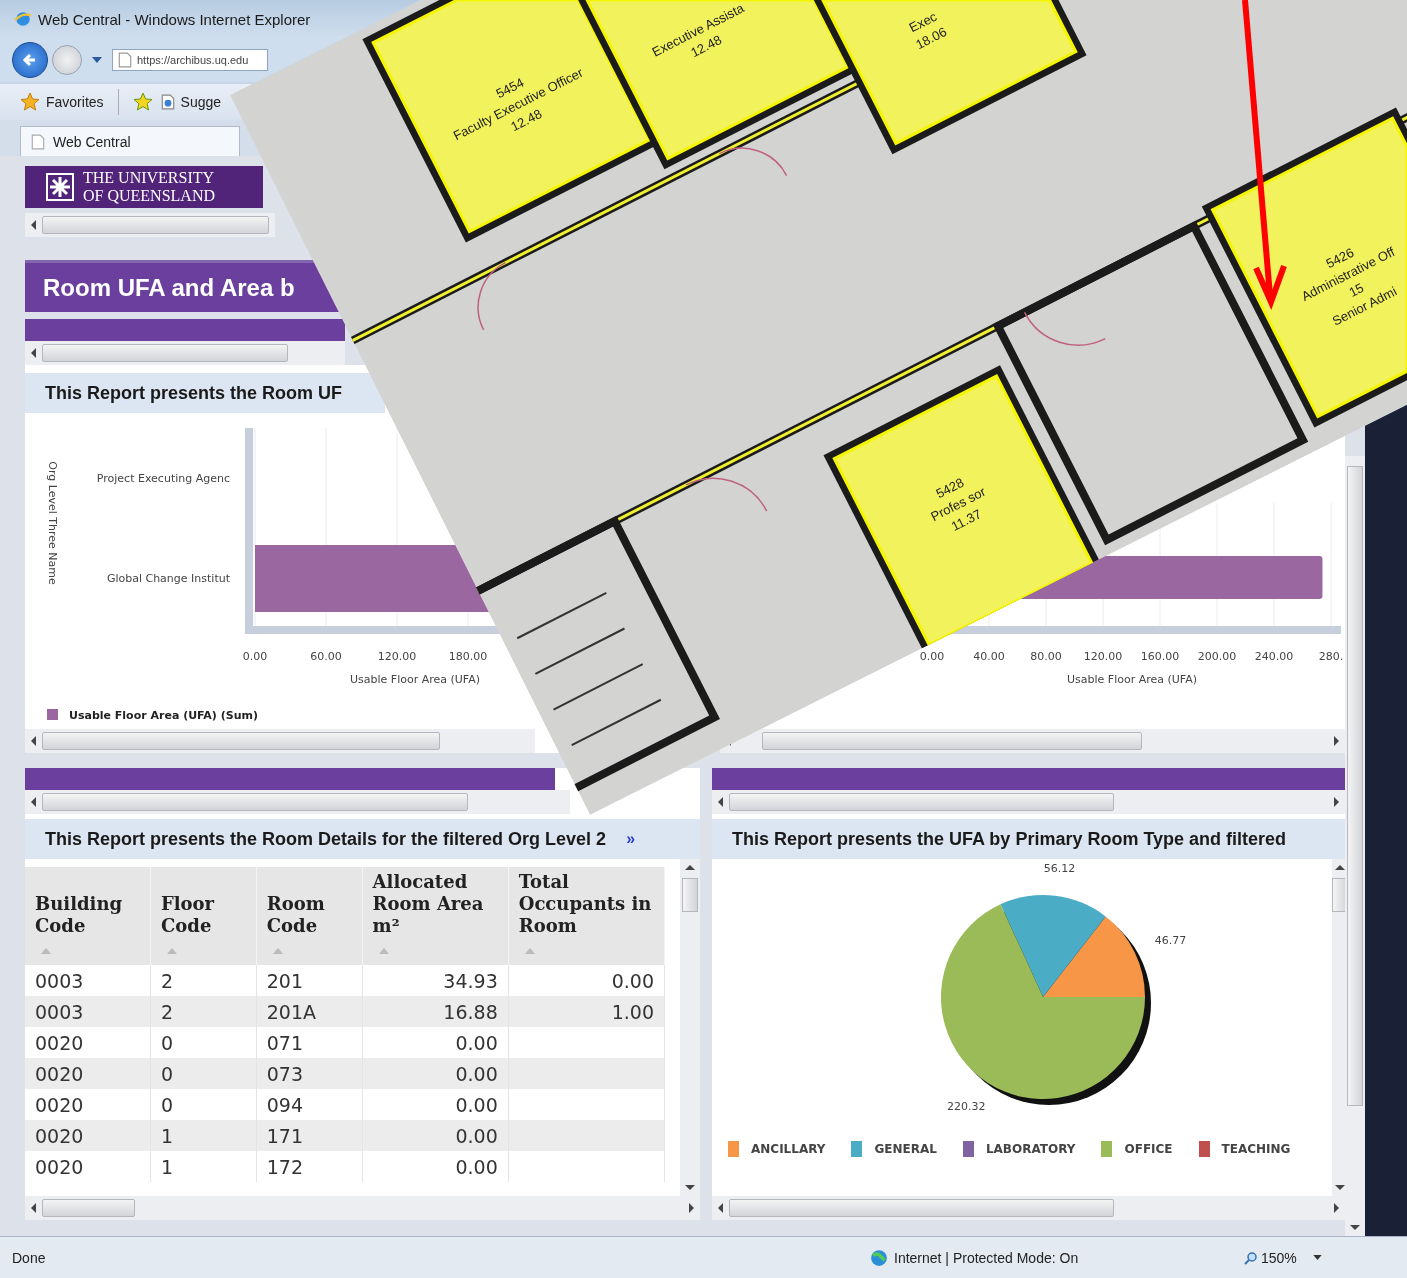 This screenshot has height=1278, width=1407. Describe the element at coordinates (309, 916) in the screenshot. I see `column-header: Room Code` at that location.